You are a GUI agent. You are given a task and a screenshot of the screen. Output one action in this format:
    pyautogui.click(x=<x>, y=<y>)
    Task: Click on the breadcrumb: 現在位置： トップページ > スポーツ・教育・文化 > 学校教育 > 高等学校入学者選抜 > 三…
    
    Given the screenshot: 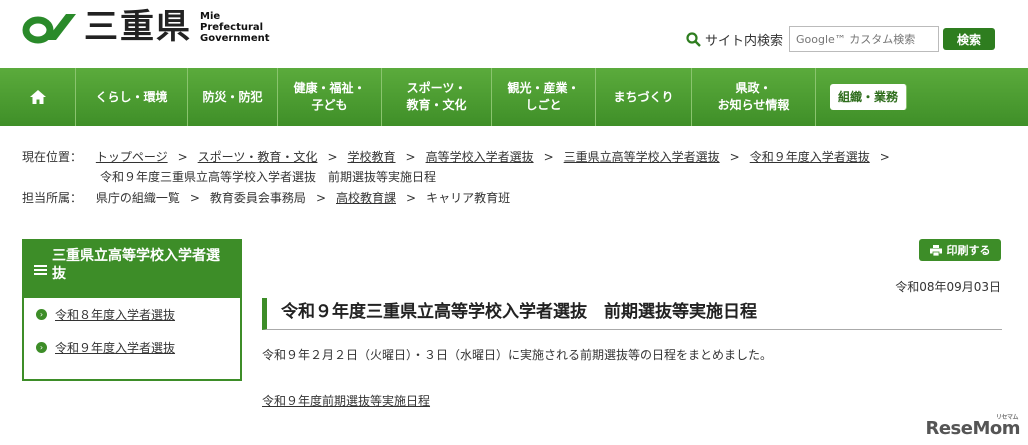 What is the action you would take?
    pyautogui.click(x=461, y=156)
    